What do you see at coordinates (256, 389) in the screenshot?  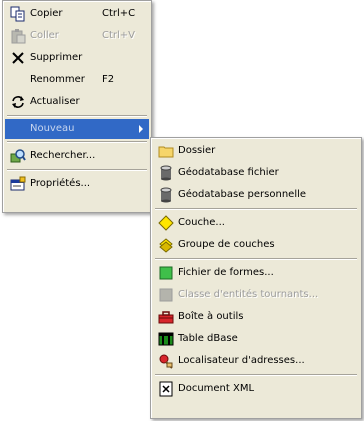 I see `submenu-item-xml-document: Document XML` at bounding box center [256, 389].